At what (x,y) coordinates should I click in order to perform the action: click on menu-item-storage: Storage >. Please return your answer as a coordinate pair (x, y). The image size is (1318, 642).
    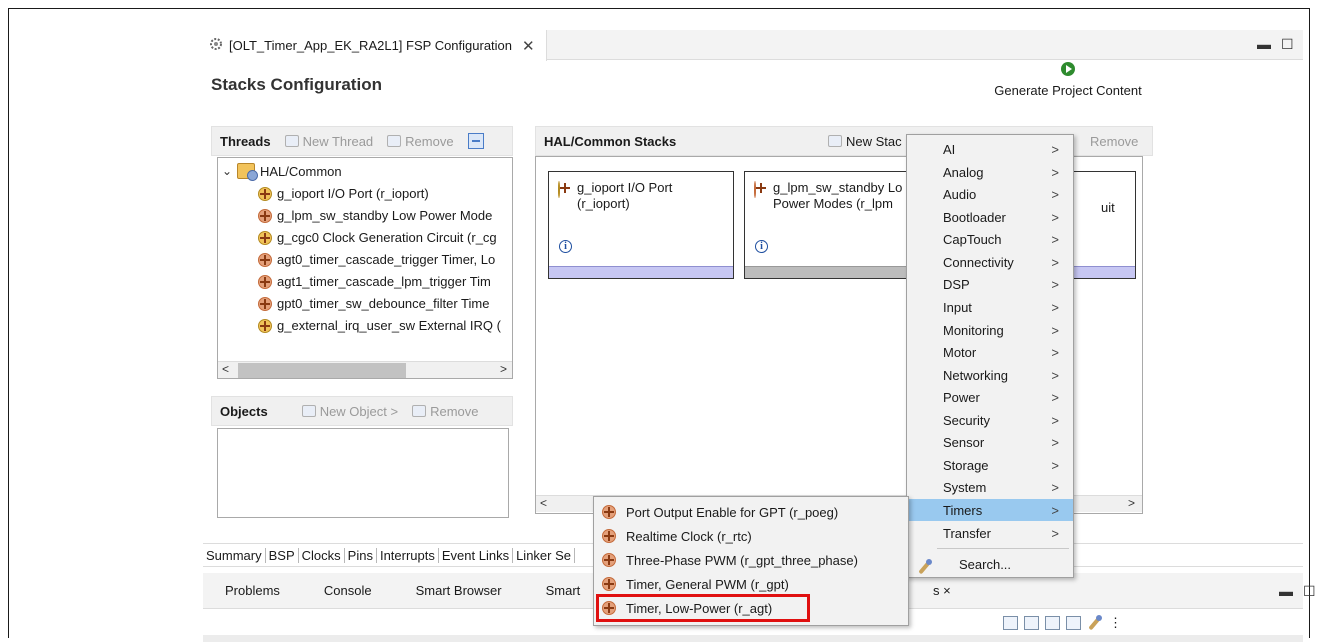
    Looking at the image, I should click on (990, 465).